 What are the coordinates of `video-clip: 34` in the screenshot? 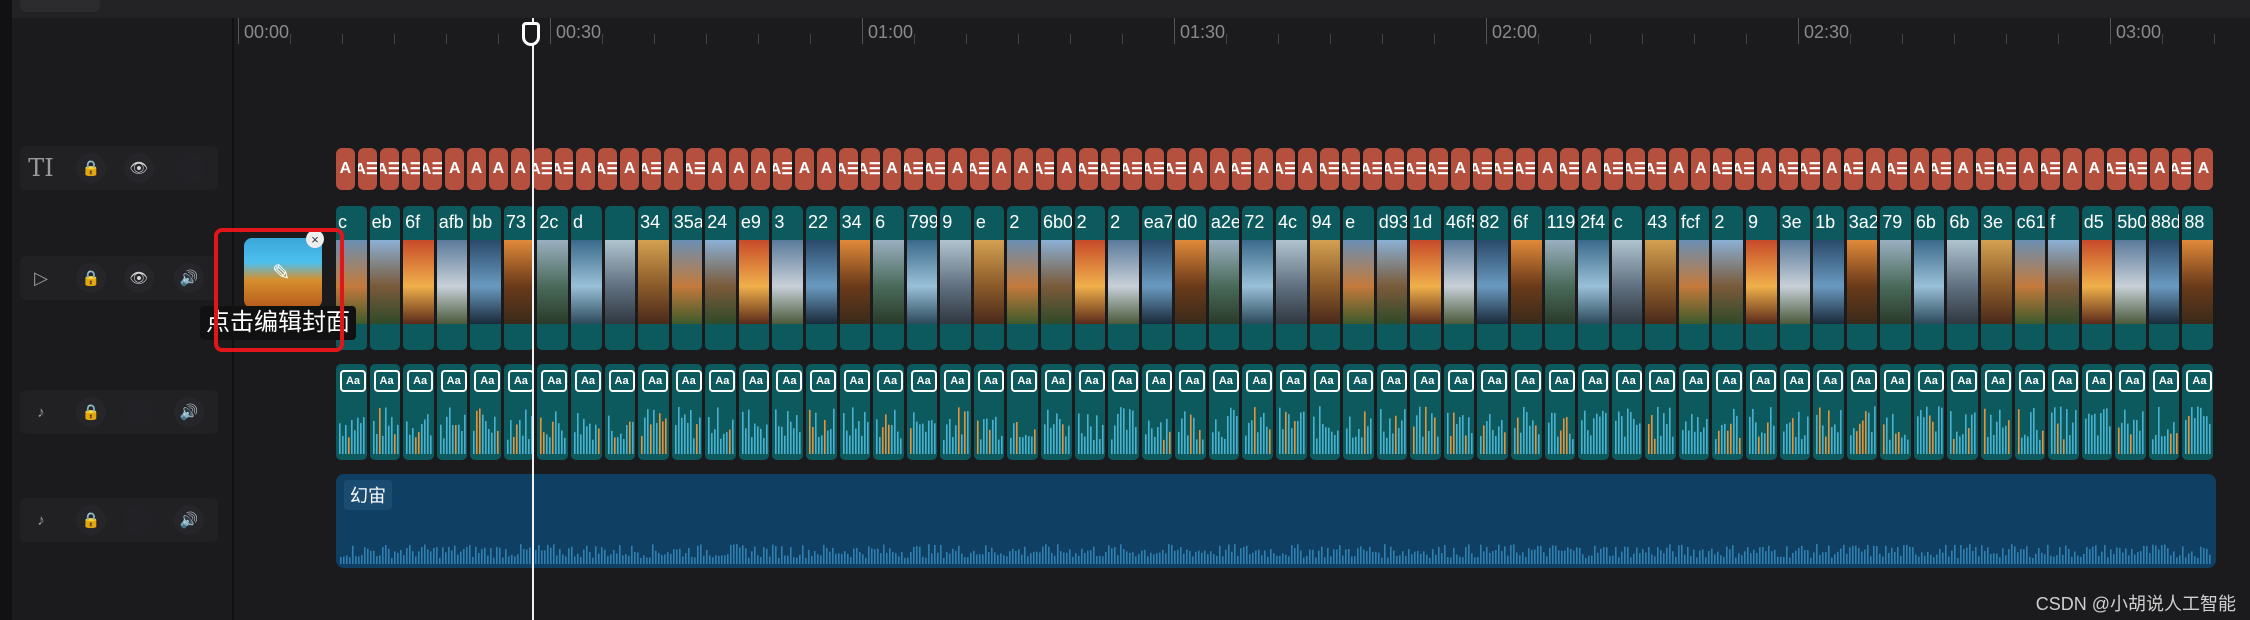 It's located at (855, 278).